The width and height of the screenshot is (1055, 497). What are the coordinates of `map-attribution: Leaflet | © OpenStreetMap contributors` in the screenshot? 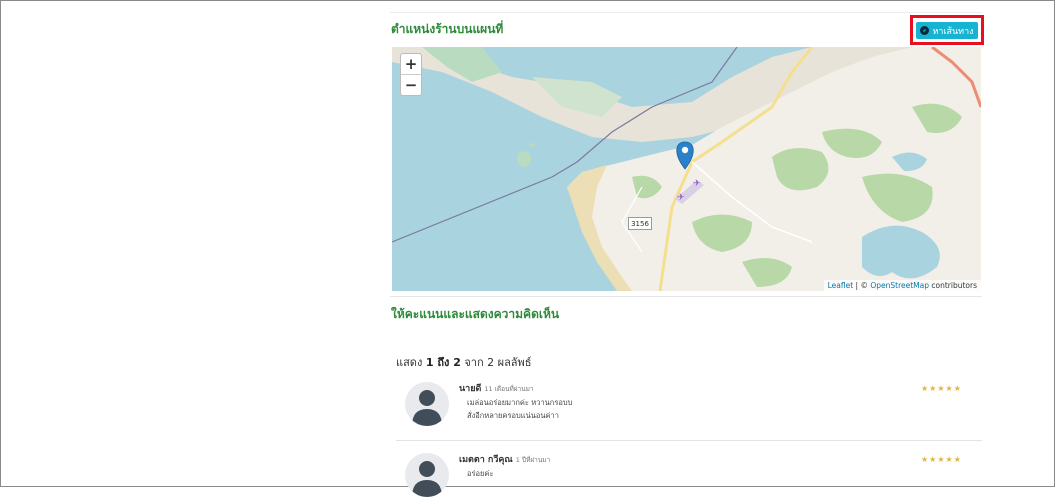 It's located at (902, 285).